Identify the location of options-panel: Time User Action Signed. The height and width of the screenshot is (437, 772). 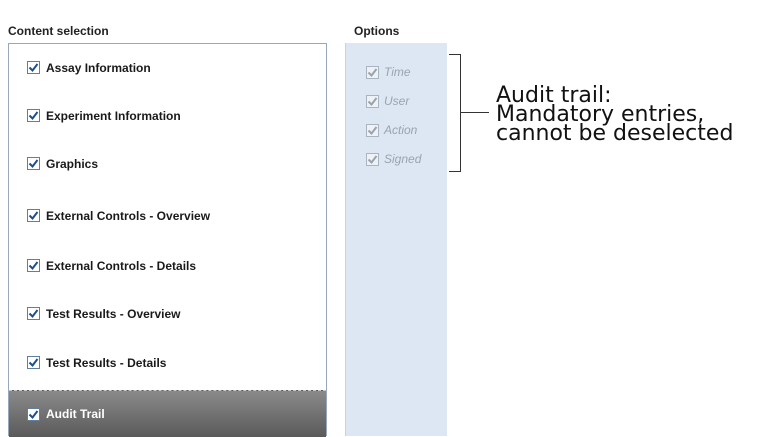
(396, 239).